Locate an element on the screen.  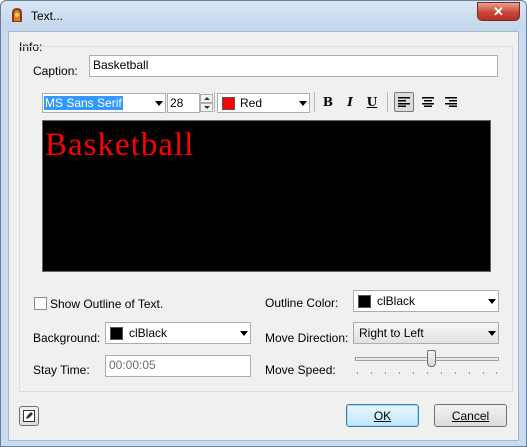
spin-down-icon is located at coordinates (206, 107).